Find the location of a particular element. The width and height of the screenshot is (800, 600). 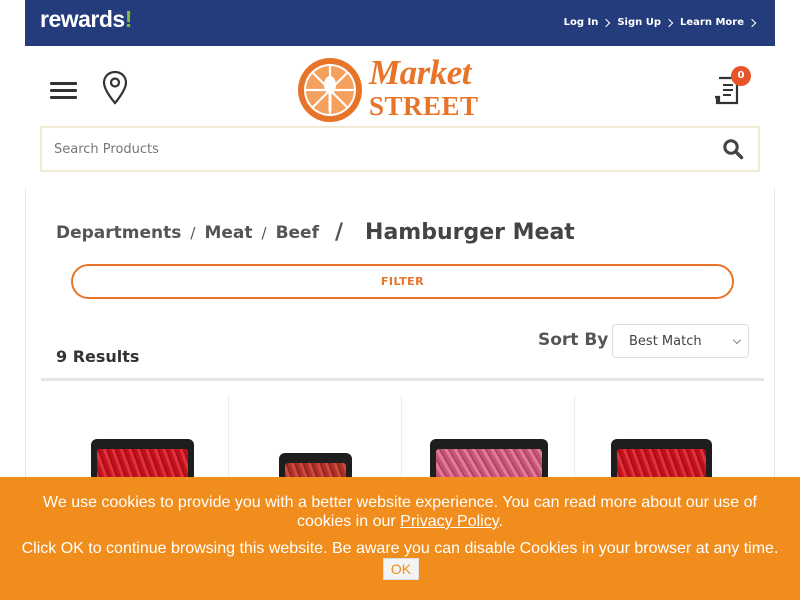

orange-slice-logo-icon is located at coordinates (330, 90).